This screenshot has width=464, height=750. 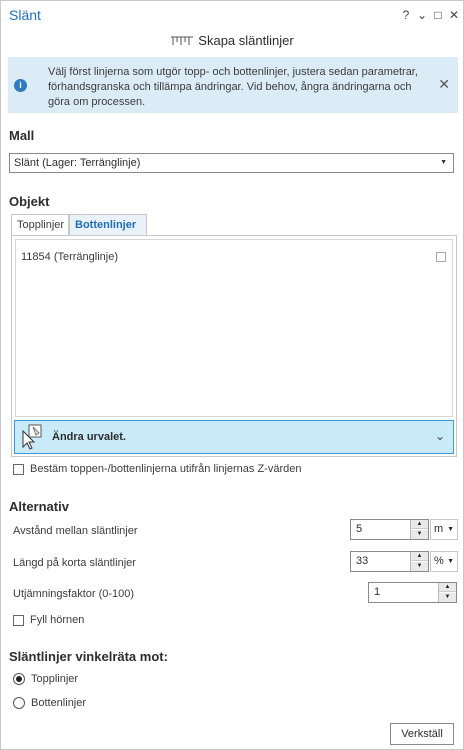 I want to click on pane-title: Slänt, so click(x=25, y=15).